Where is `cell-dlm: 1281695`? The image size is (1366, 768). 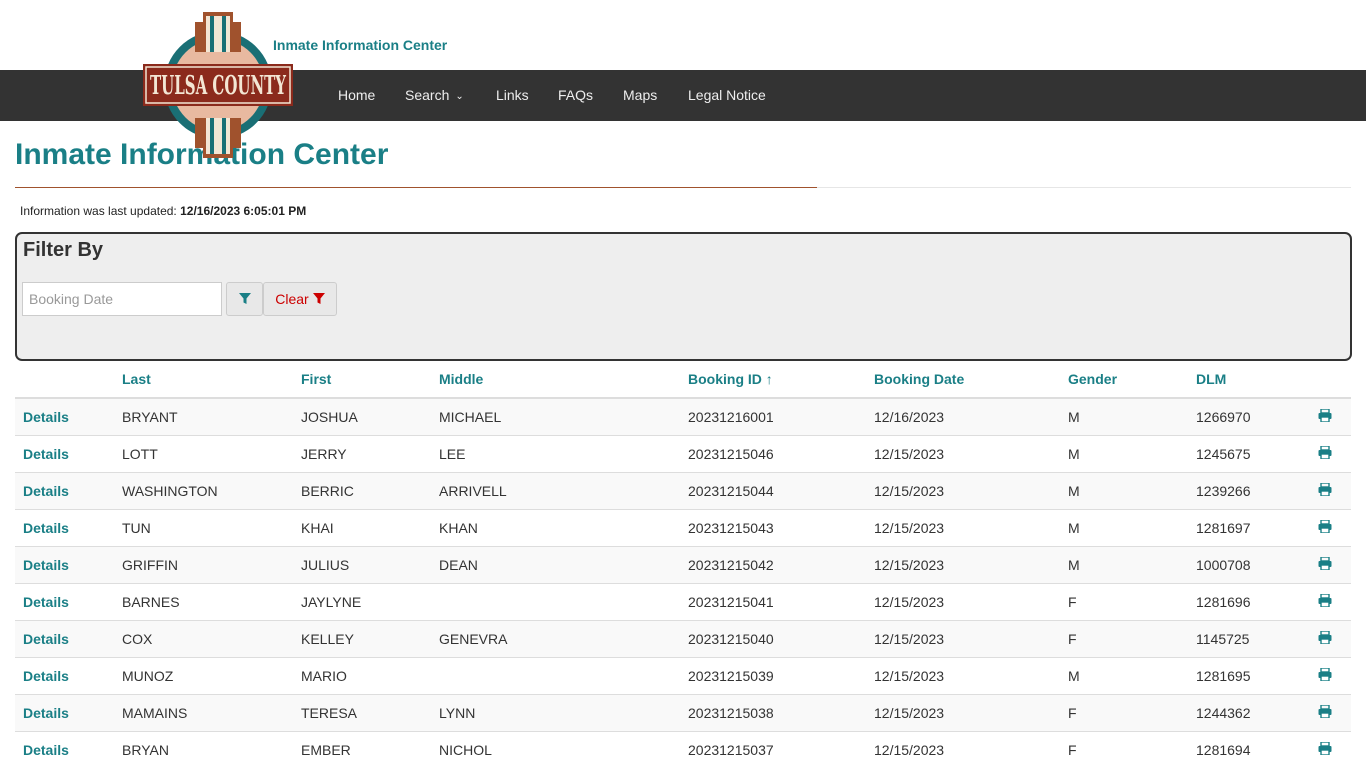 cell-dlm: 1281695 is located at coordinates (1243, 675).